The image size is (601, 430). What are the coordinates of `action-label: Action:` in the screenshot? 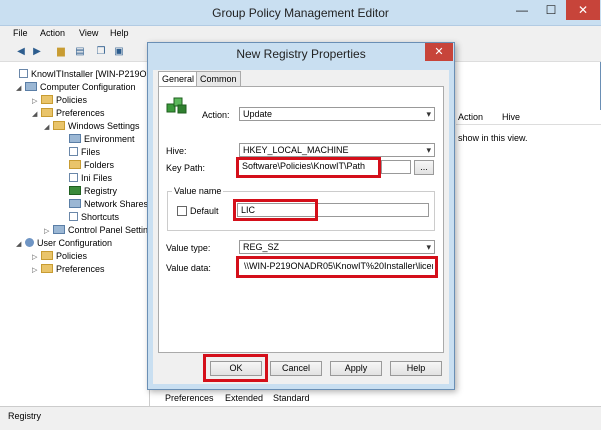 It's located at (216, 115).